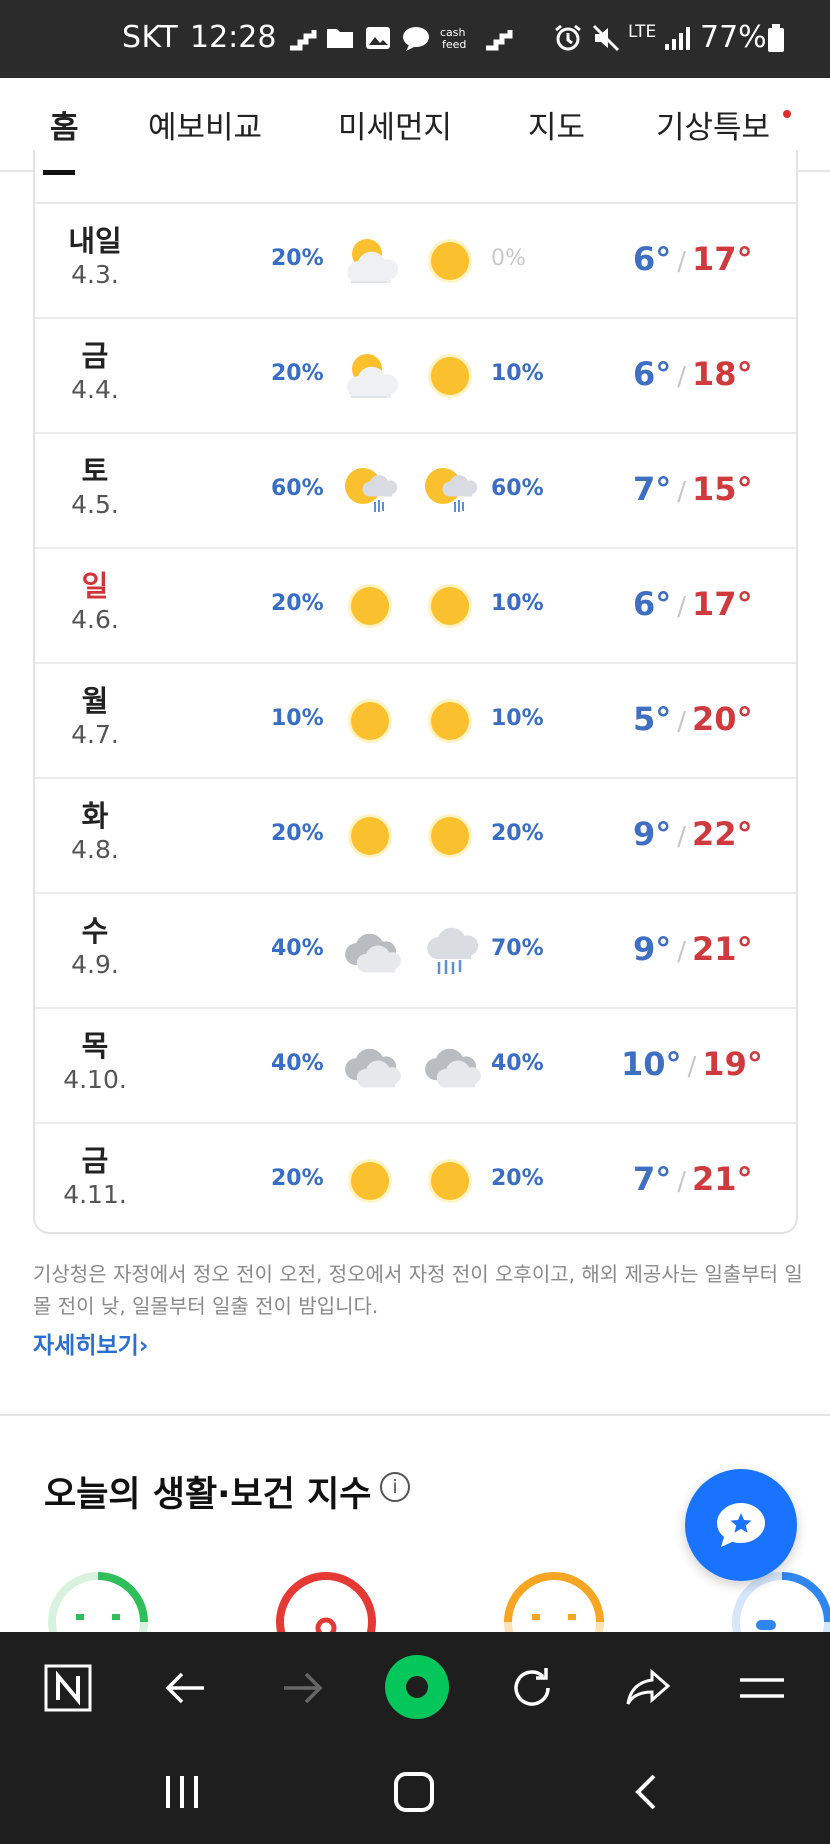 The width and height of the screenshot is (830, 1844). Describe the element at coordinates (722, 834) in the screenshot. I see `max-temp: 22°` at that location.